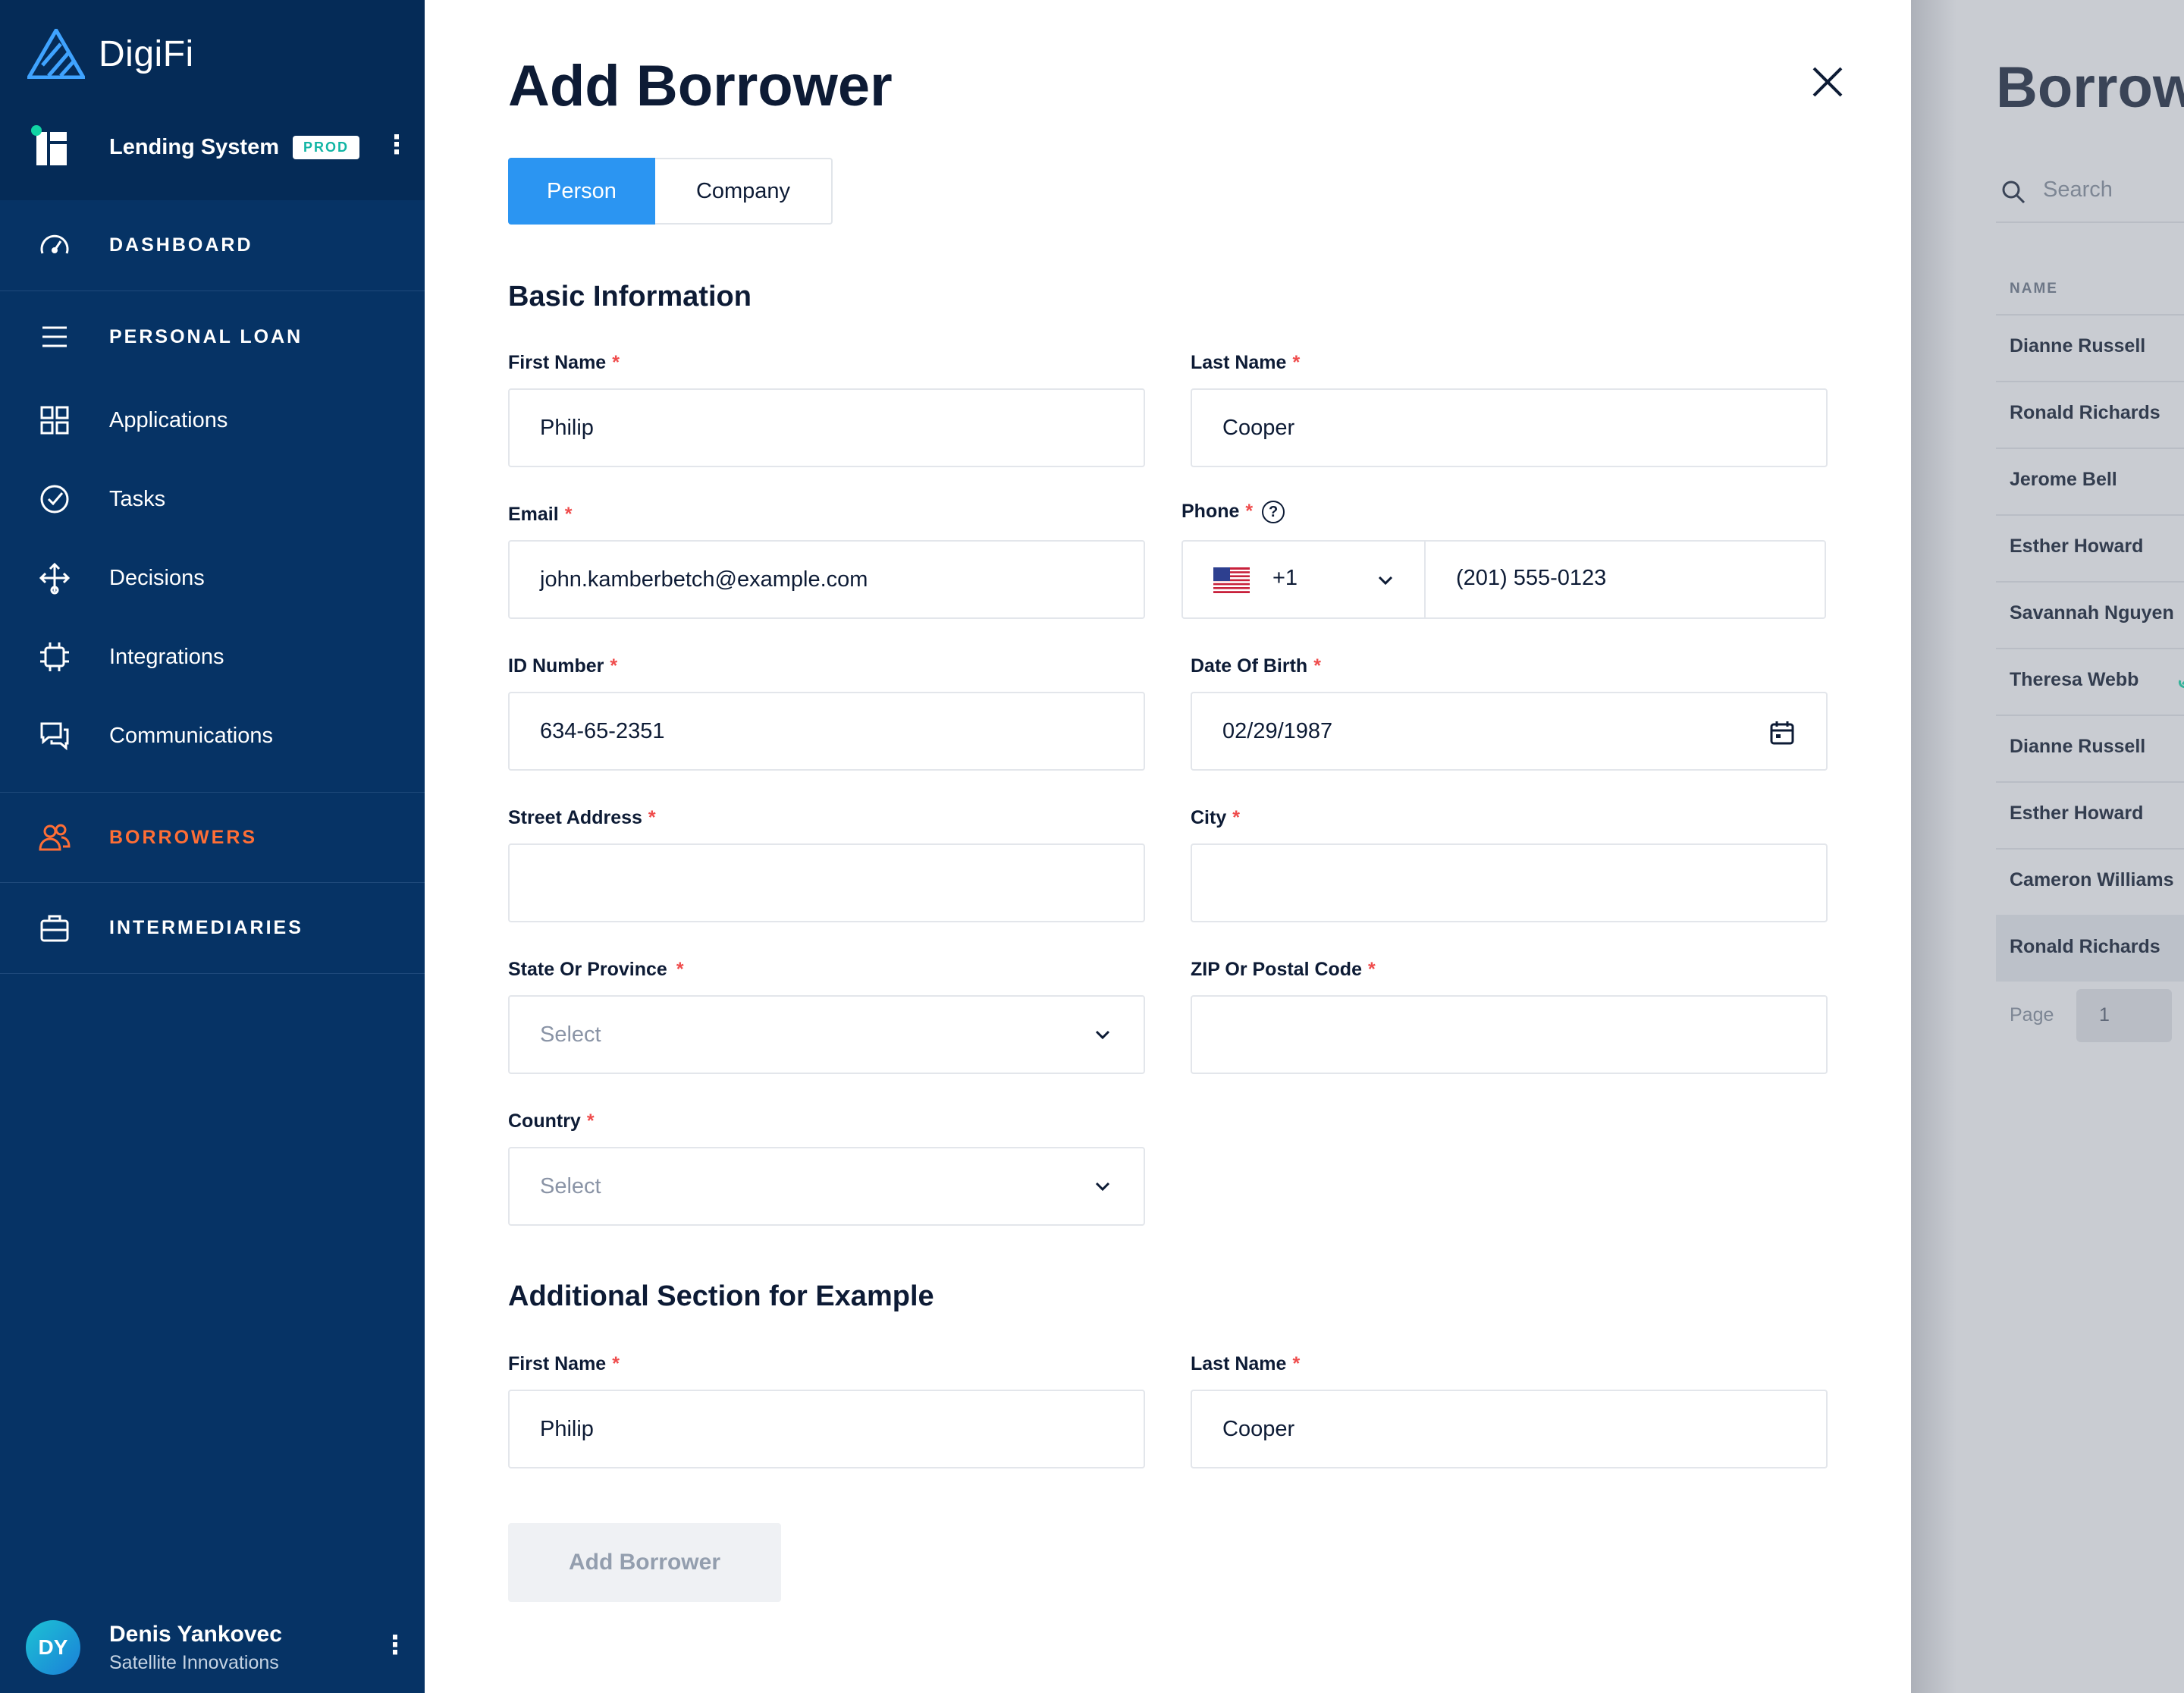 This screenshot has height=1693, width=2184. Describe the element at coordinates (570, 1185) in the screenshot. I see `country-placeholder: Select` at that location.